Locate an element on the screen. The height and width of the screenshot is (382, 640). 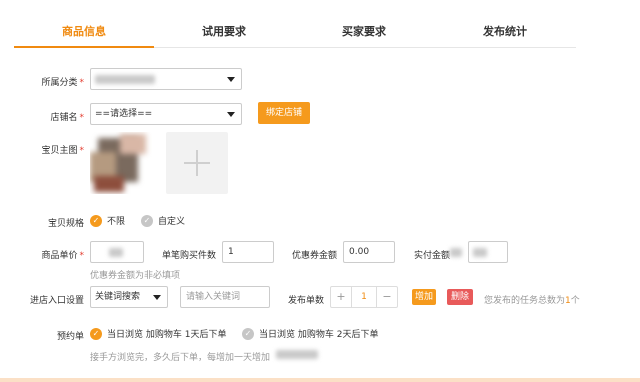
tab-trial-requirements: 试用要求 is located at coordinates (224, 34).